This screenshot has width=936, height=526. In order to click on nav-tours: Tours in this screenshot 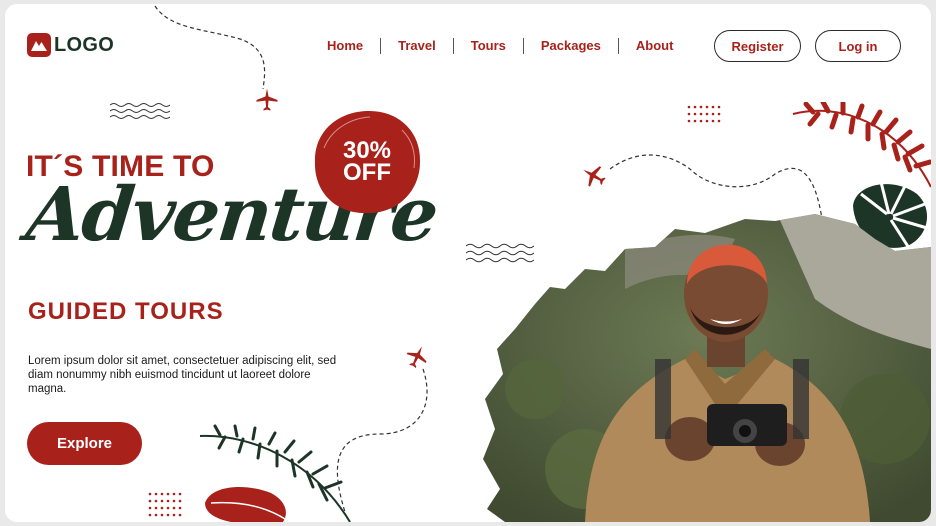, I will do `click(488, 46)`.